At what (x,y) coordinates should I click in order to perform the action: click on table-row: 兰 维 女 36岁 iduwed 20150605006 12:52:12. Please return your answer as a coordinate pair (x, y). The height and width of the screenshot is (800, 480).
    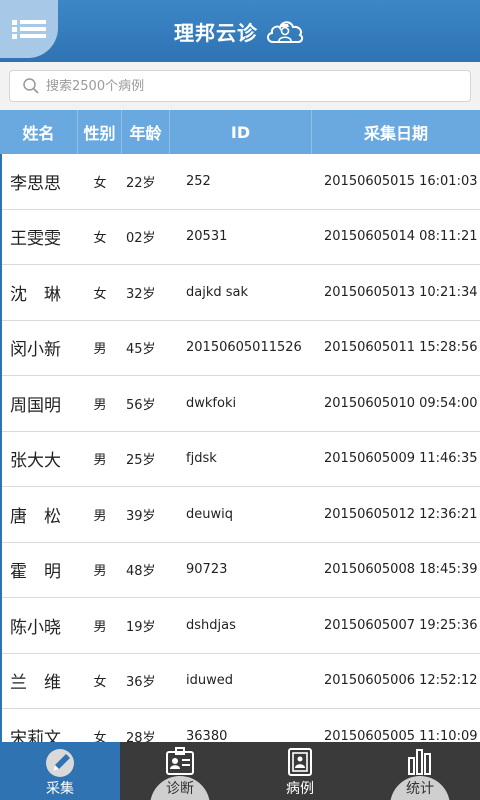
    Looking at the image, I should click on (241, 681).